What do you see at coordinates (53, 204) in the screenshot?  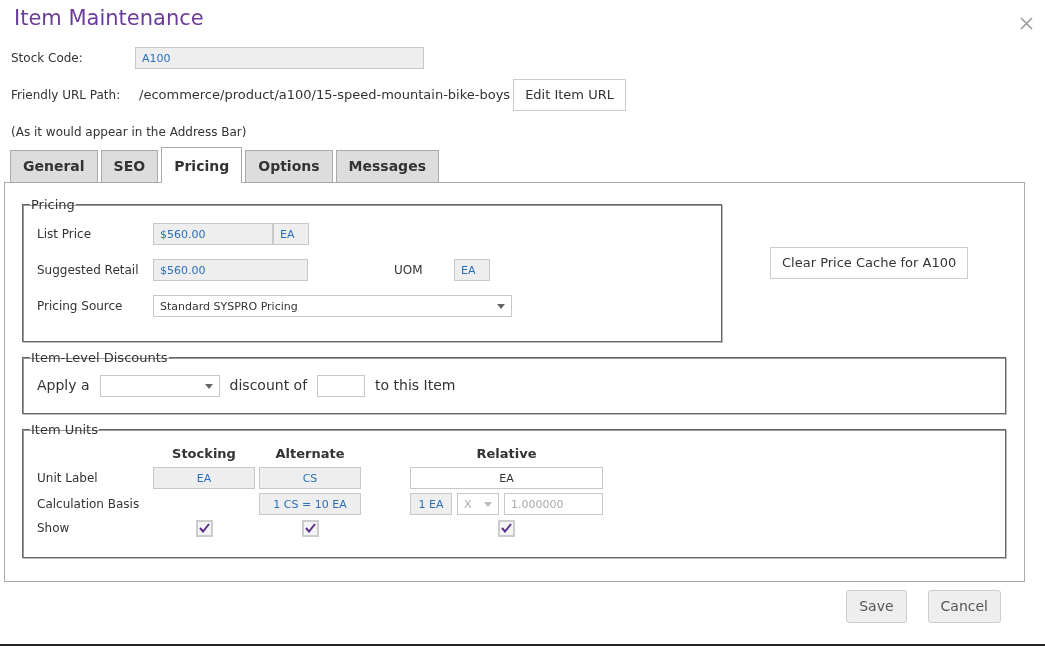 I see `group-legend: Pricing` at bounding box center [53, 204].